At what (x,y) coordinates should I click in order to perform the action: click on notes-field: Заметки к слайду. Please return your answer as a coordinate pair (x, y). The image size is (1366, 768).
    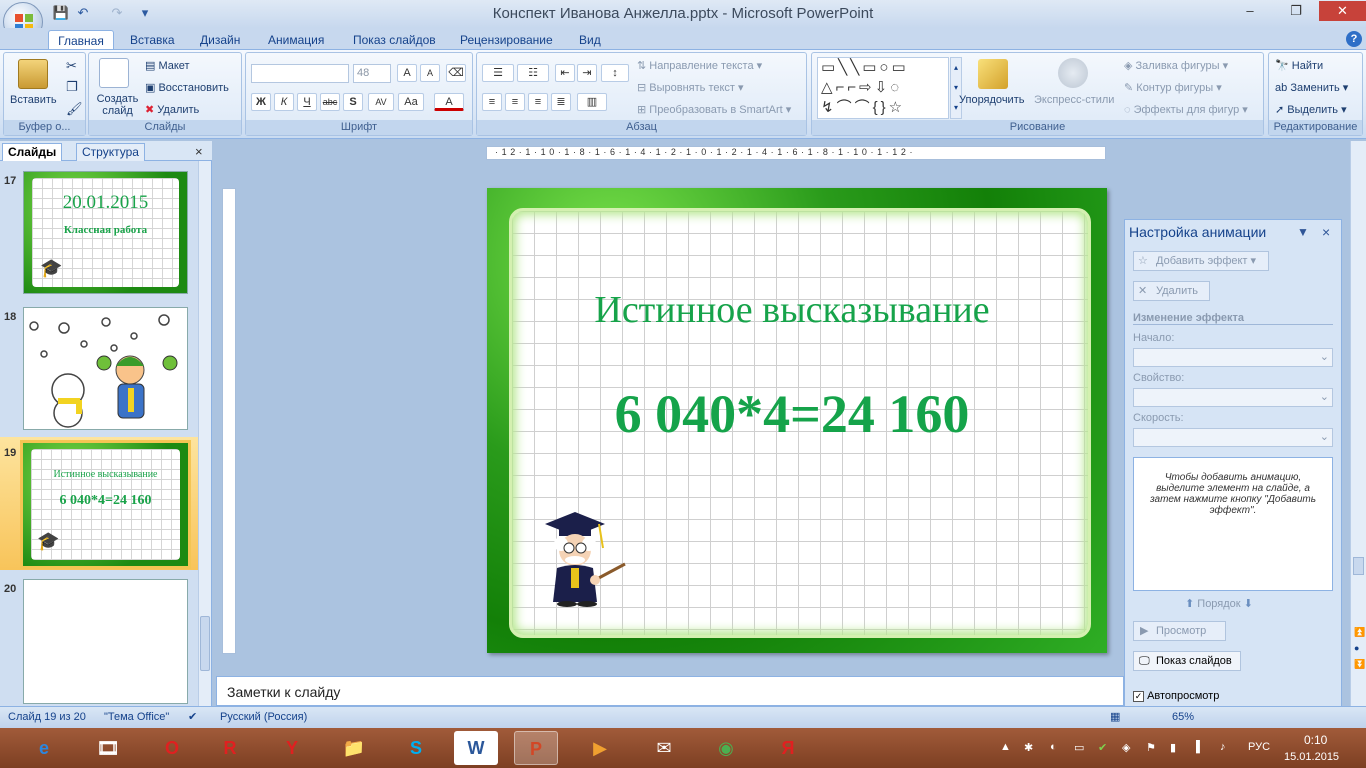
    Looking at the image, I should click on (670, 691).